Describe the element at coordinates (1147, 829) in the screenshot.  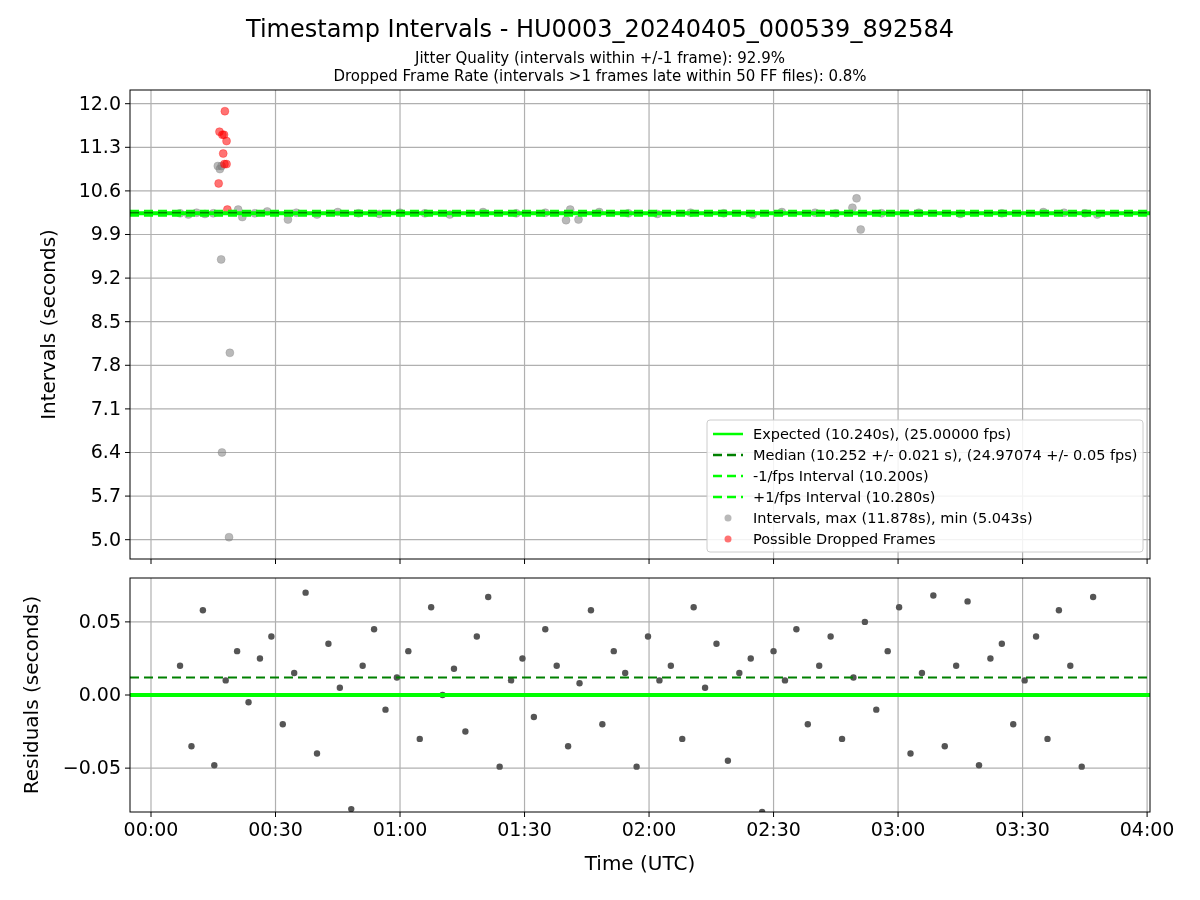
I see `tick-label: 04:00` at that location.